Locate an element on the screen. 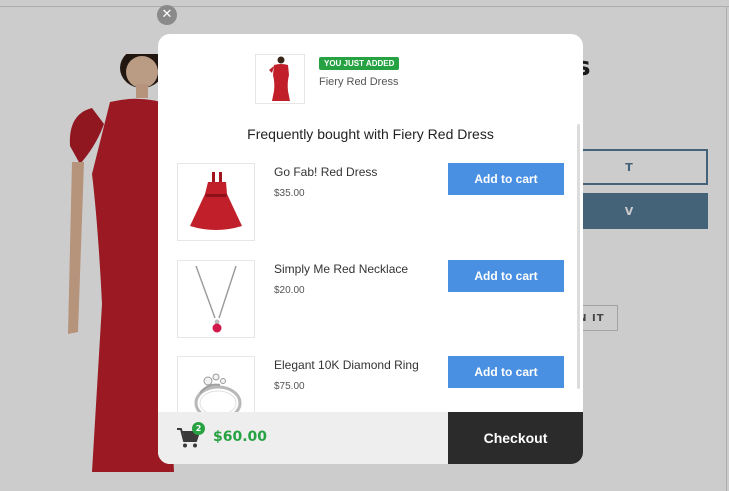  product-name: Elegant 10K Diamond Ring is located at coordinates (346, 365).